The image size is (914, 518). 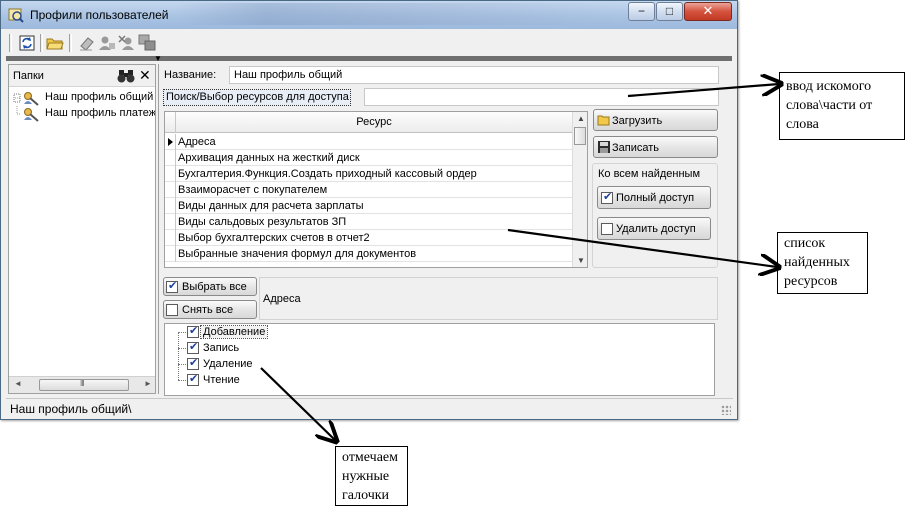 I want to click on windows-icon, so click(x=147, y=43).